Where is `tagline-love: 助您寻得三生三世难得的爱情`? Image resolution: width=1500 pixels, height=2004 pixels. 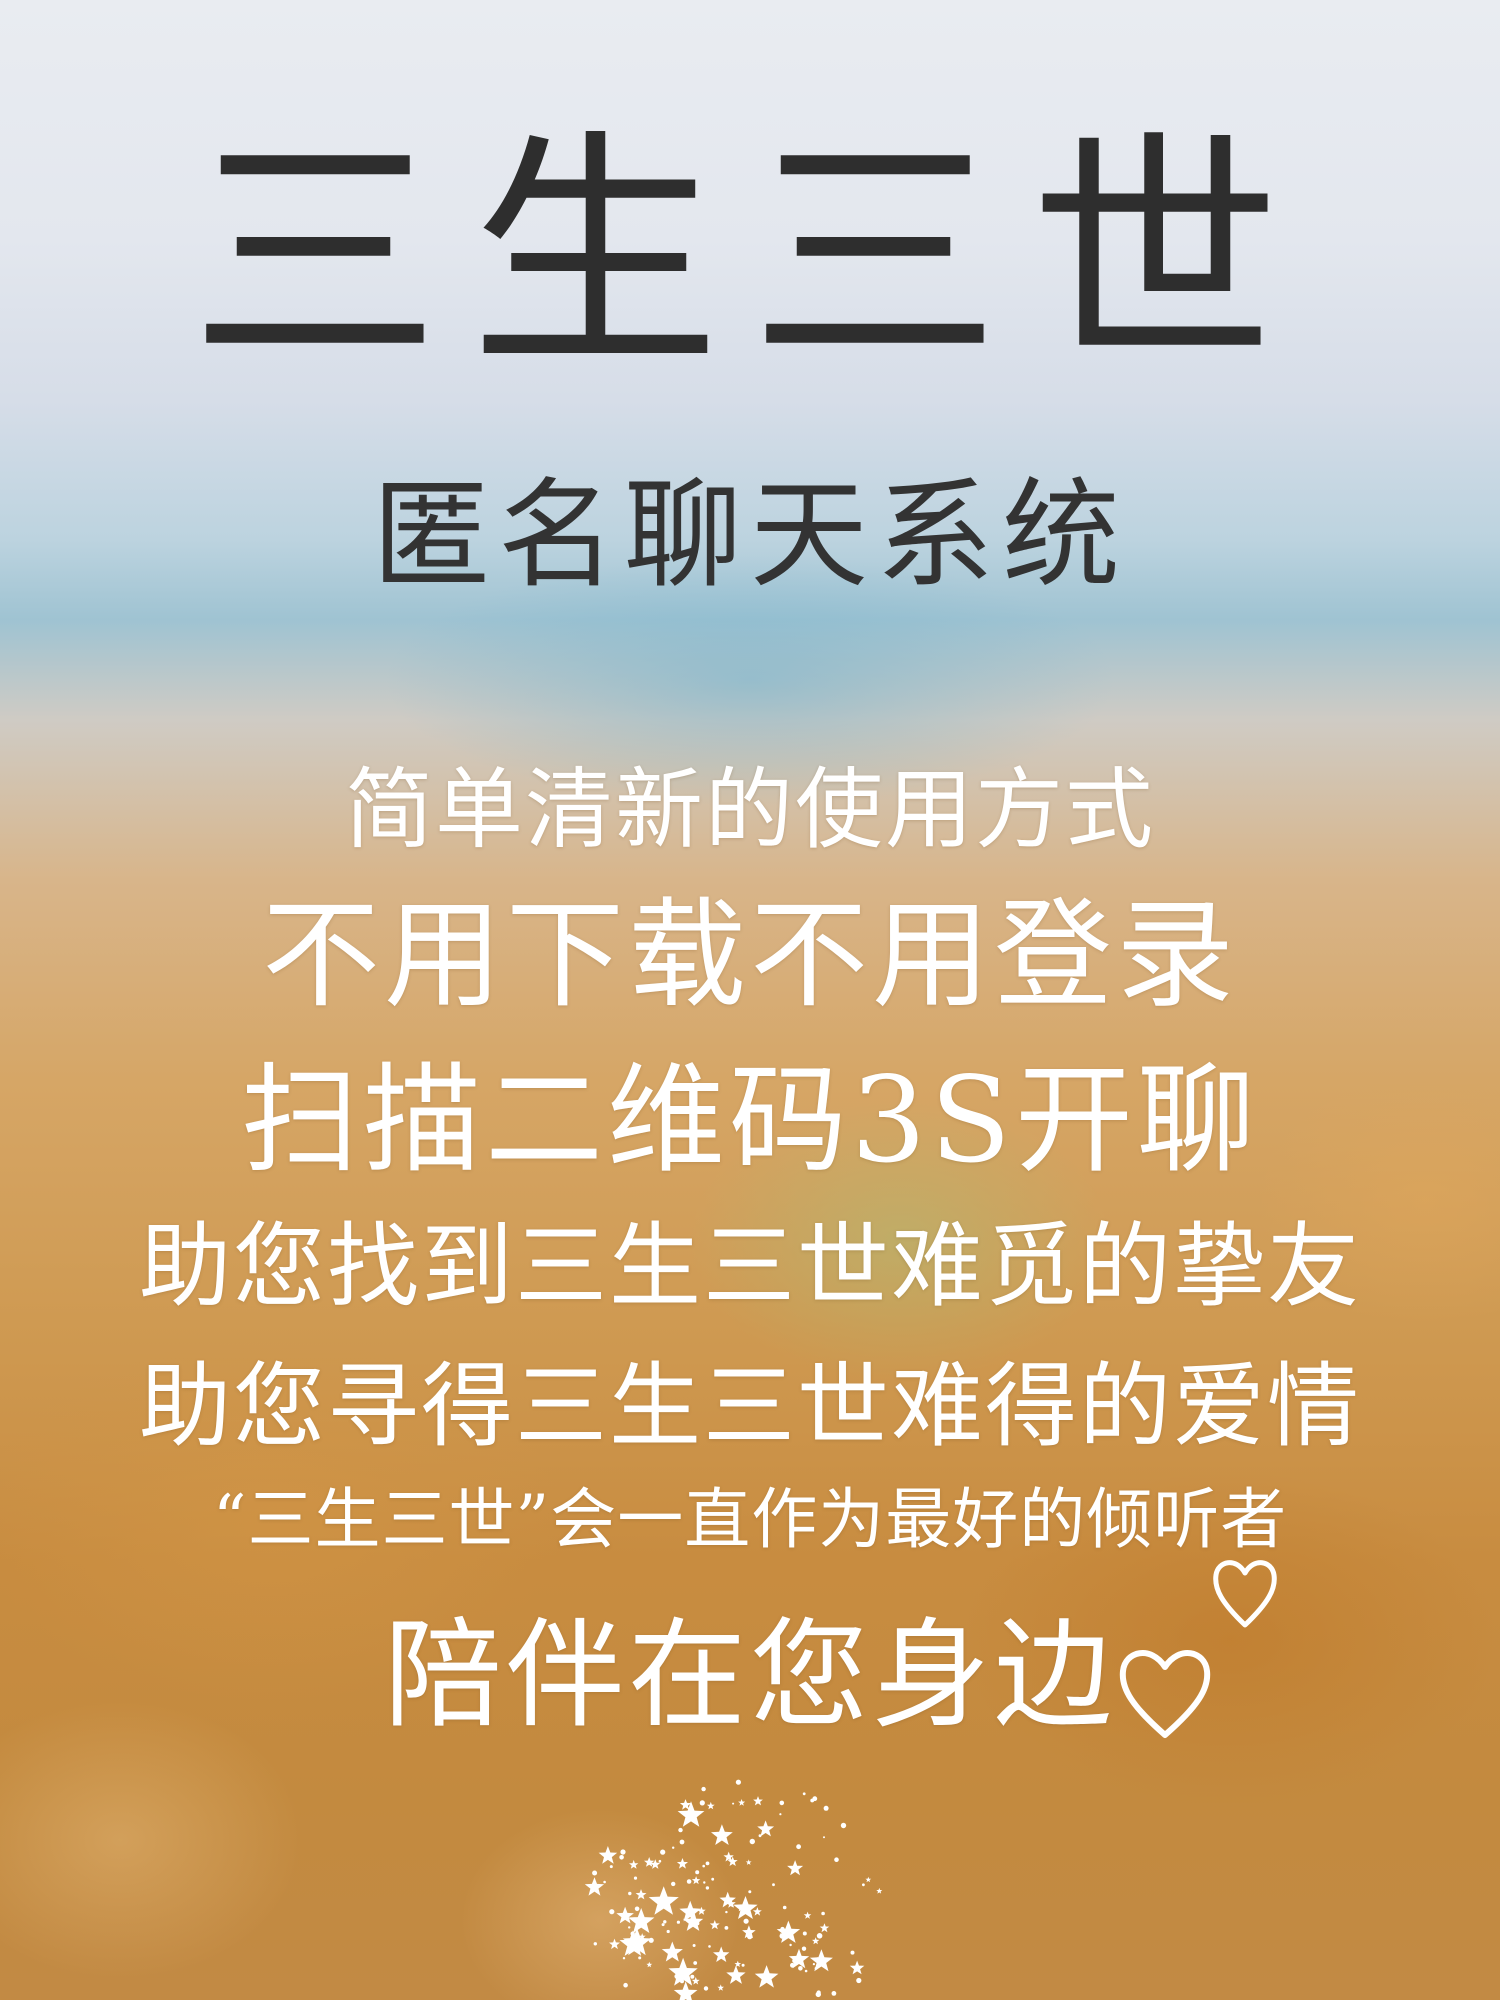 tagline-love: 助您寻得三生三世难得的爱情 is located at coordinates (749, 1406).